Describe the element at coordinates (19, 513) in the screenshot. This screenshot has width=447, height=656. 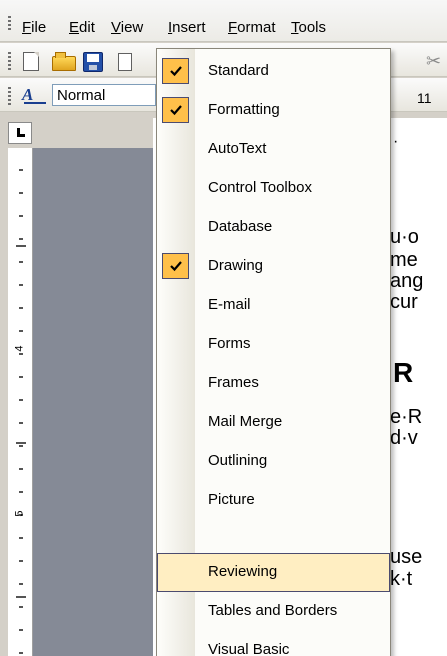
I see `ruler-label-5: 5` at that location.